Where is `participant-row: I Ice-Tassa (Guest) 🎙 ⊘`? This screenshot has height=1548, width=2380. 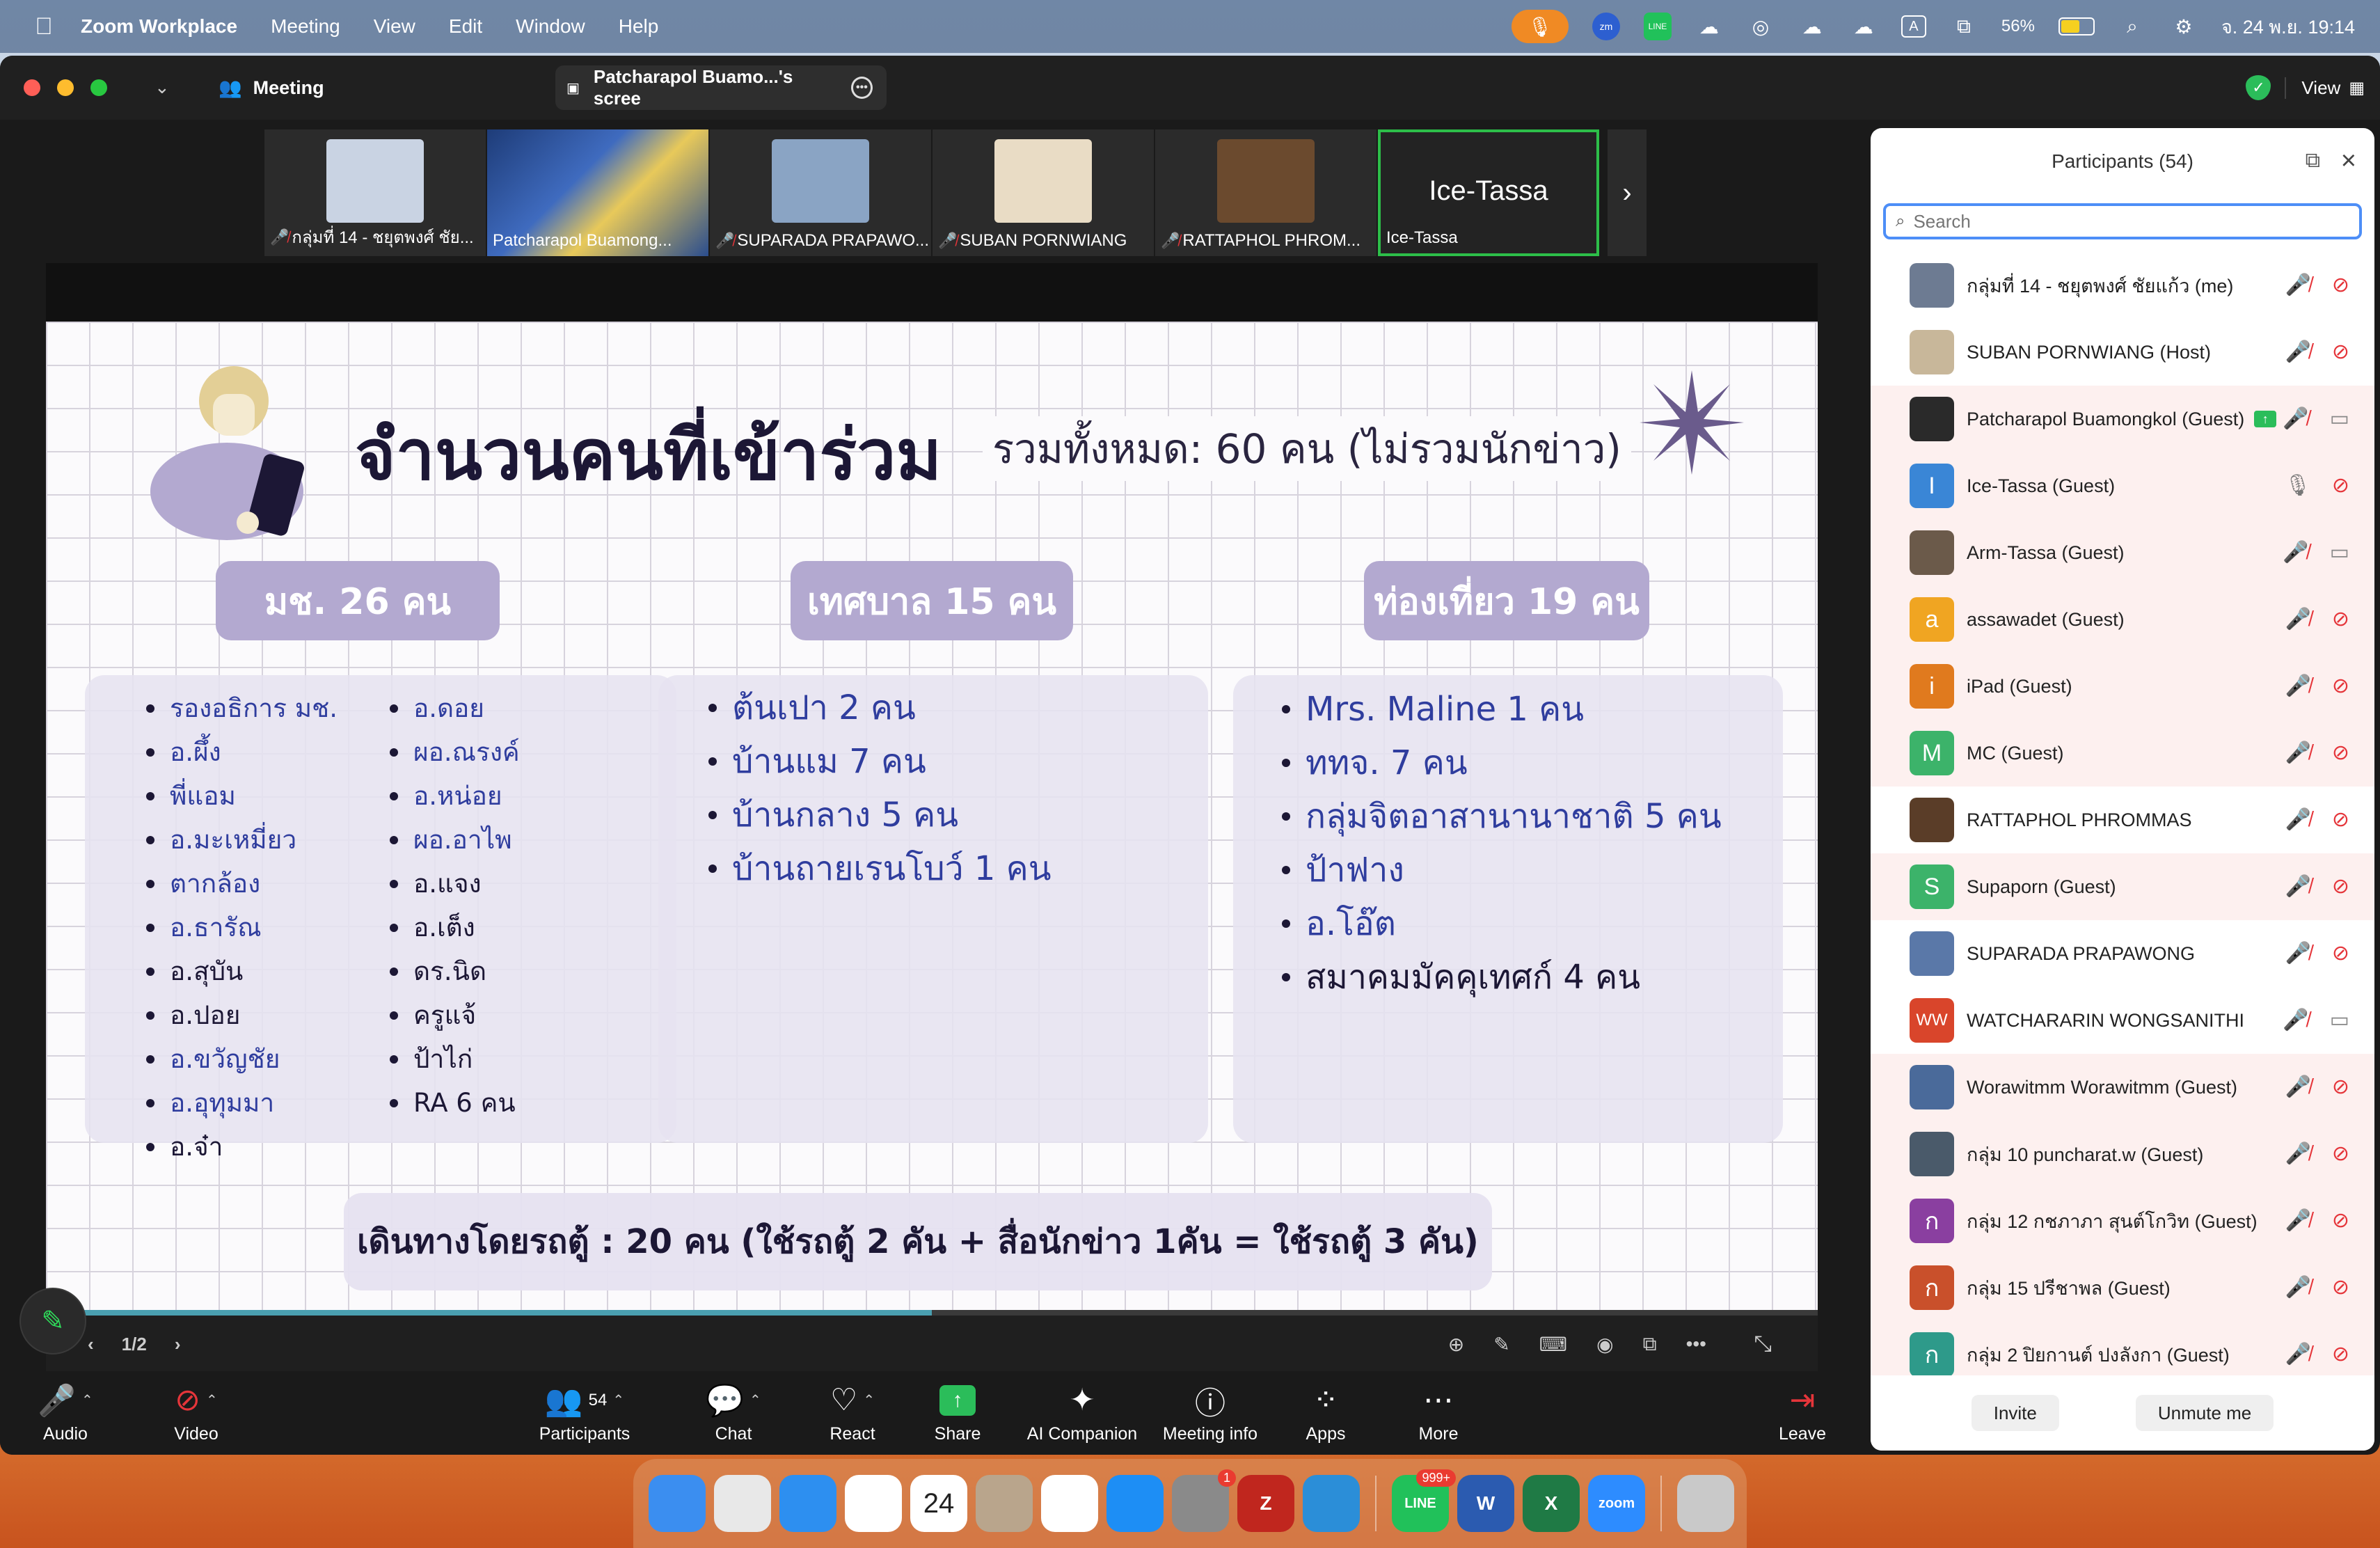 participant-row: I Ice-Tassa (Guest) 🎙 ⊘ is located at coordinates (2122, 485).